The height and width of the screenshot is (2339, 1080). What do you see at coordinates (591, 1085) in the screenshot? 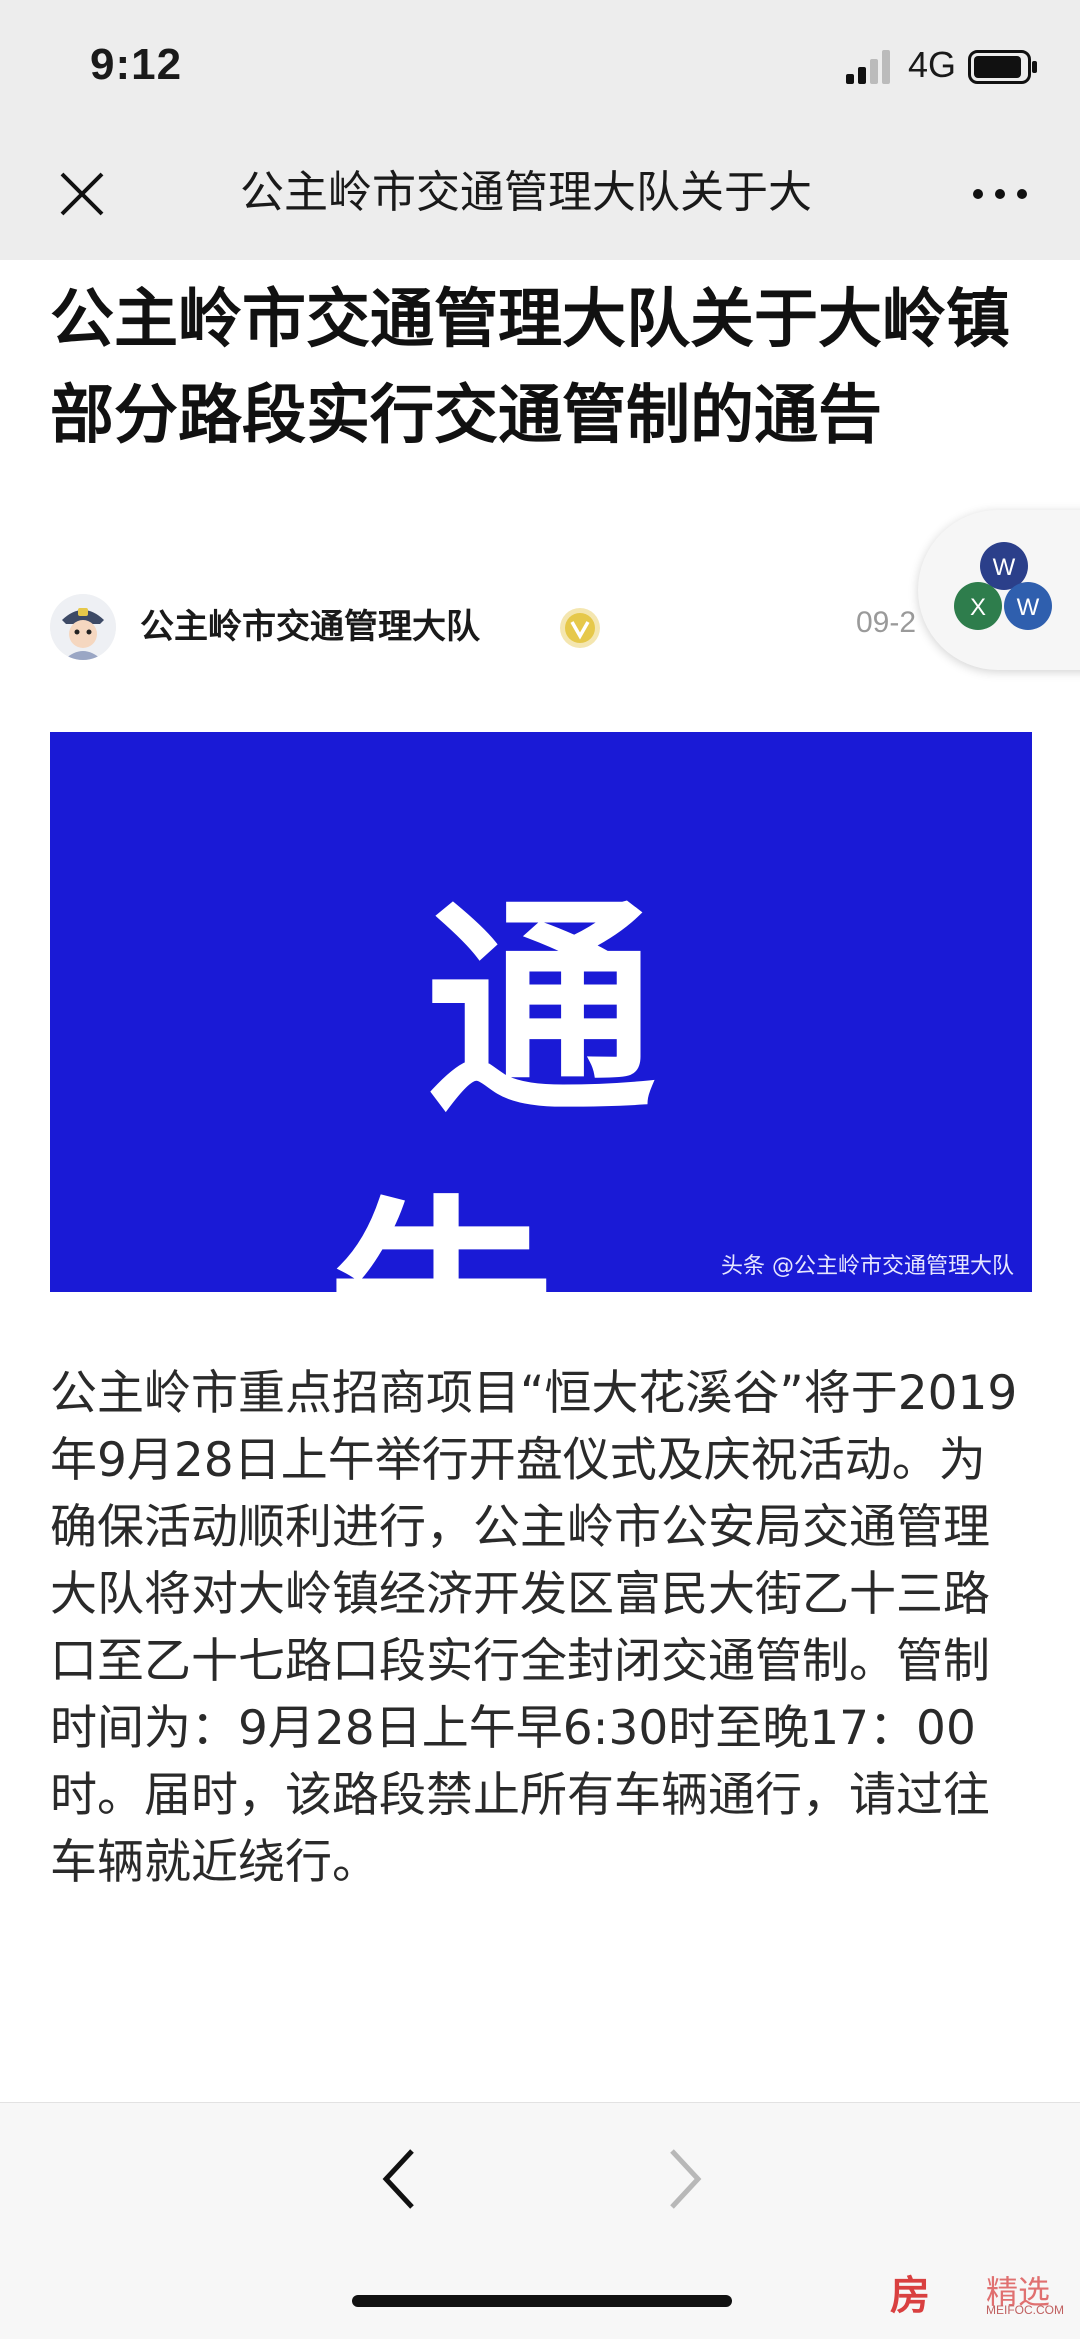
I see `notice-banner-text: 通告` at bounding box center [591, 1085].